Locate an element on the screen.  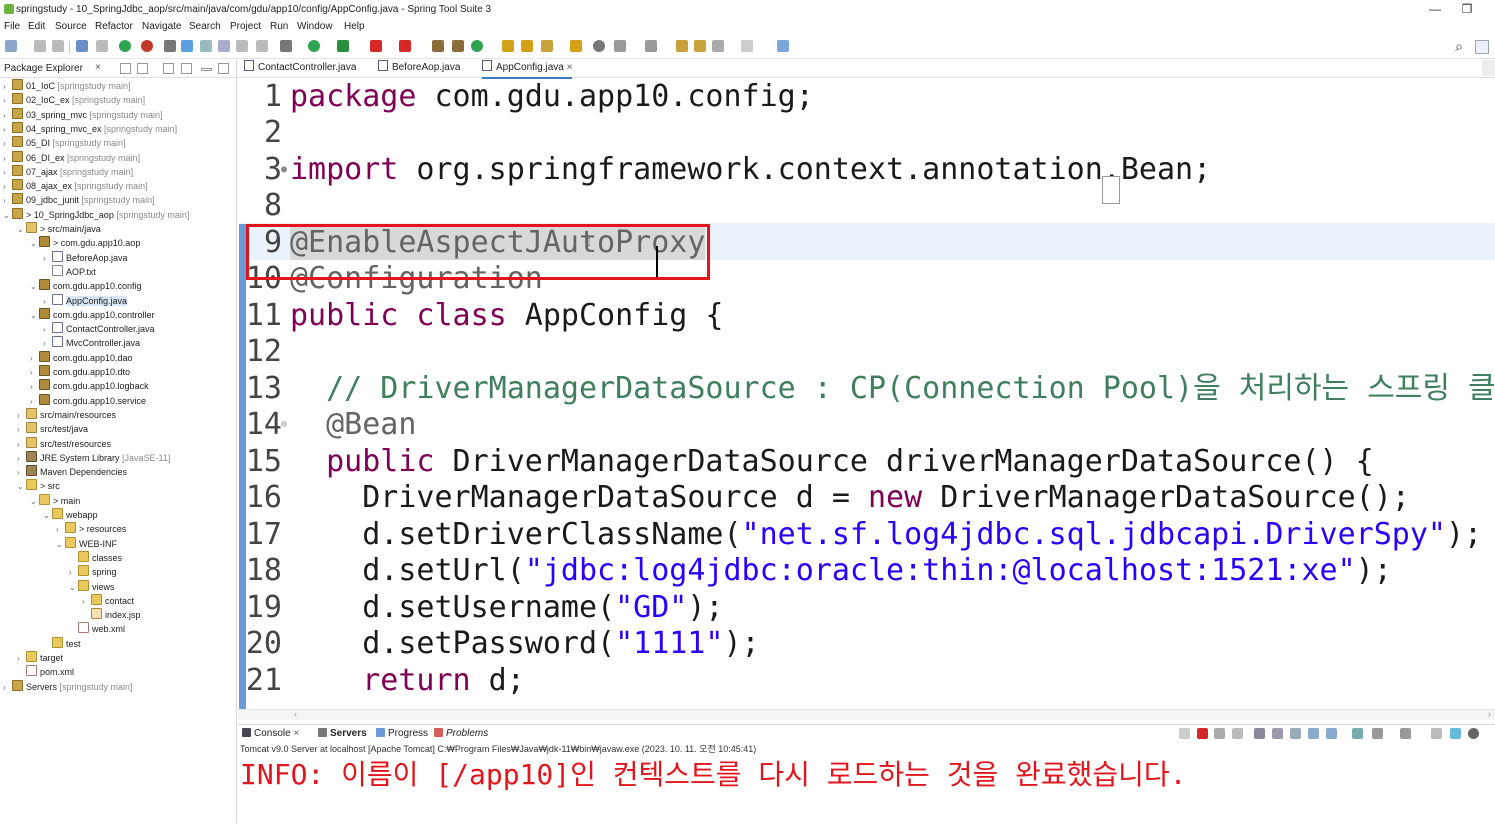
tree-item: › com.gdu.app10.dto is located at coordinates (80, 372).